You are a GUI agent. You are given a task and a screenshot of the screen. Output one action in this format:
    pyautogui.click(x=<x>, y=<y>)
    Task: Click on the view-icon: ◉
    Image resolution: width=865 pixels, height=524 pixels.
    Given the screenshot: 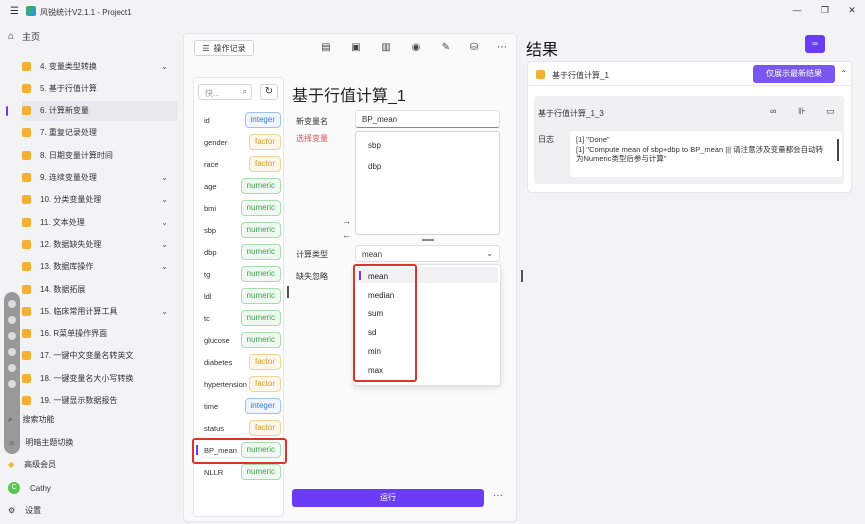 What is the action you would take?
    pyautogui.click(x=416, y=48)
    